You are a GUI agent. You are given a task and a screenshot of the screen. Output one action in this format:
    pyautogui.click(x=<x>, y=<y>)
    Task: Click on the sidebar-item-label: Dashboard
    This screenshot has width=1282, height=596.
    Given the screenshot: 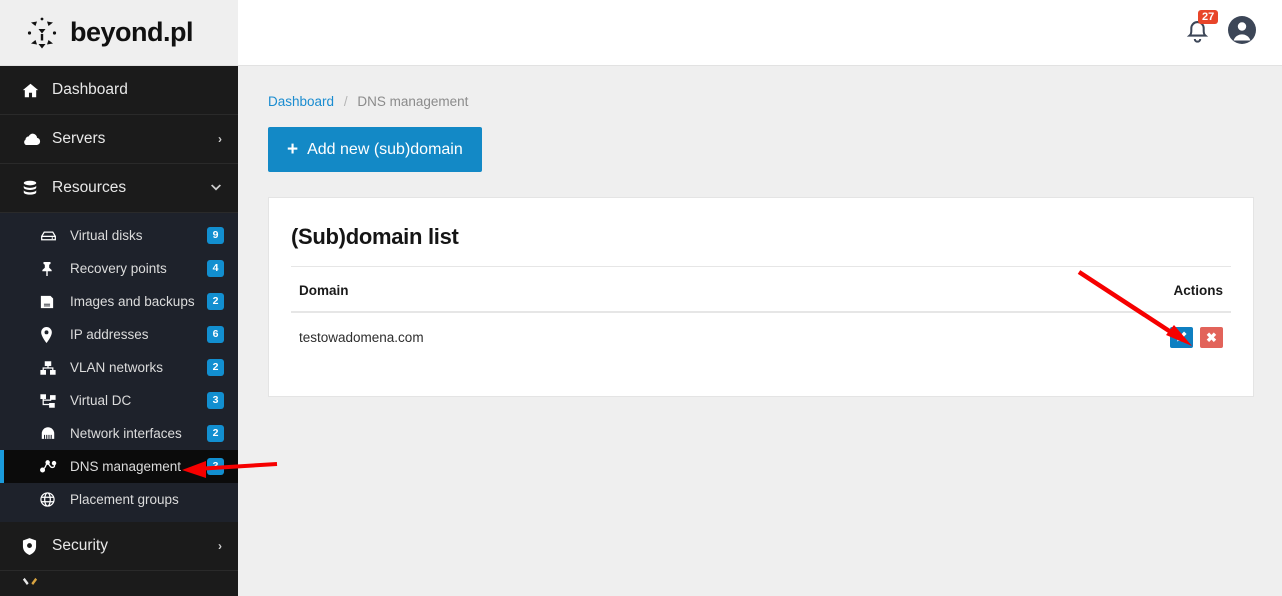 What is the action you would take?
    pyautogui.click(x=90, y=89)
    